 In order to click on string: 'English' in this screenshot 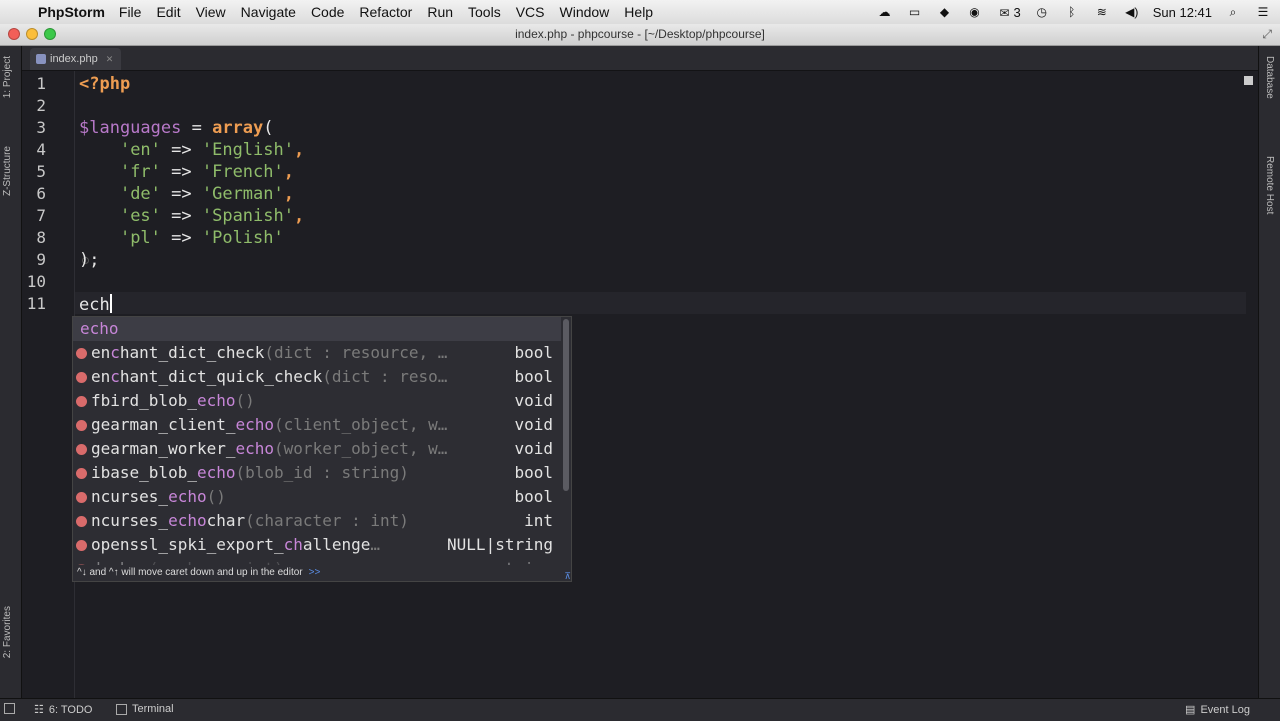, I will do `click(247, 150)`.